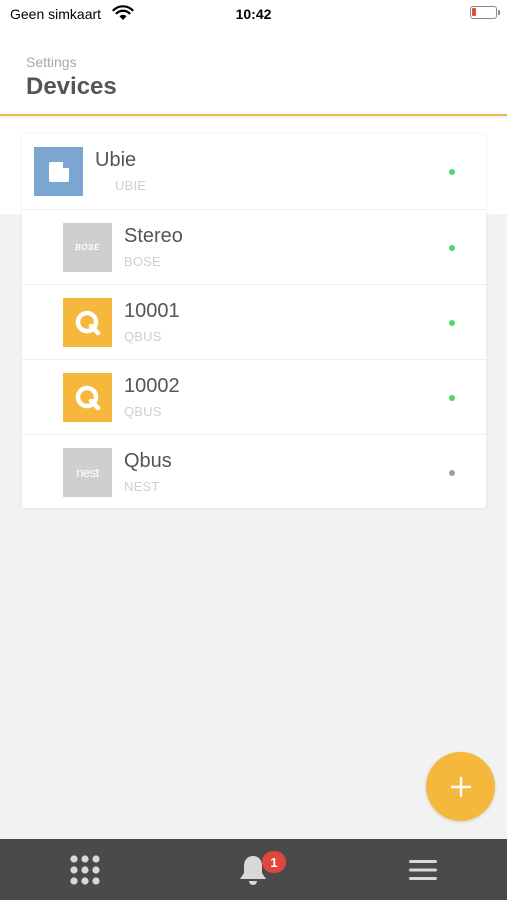  What do you see at coordinates (71, 86) in the screenshot?
I see `page-title: Devices` at bounding box center [71, 86].